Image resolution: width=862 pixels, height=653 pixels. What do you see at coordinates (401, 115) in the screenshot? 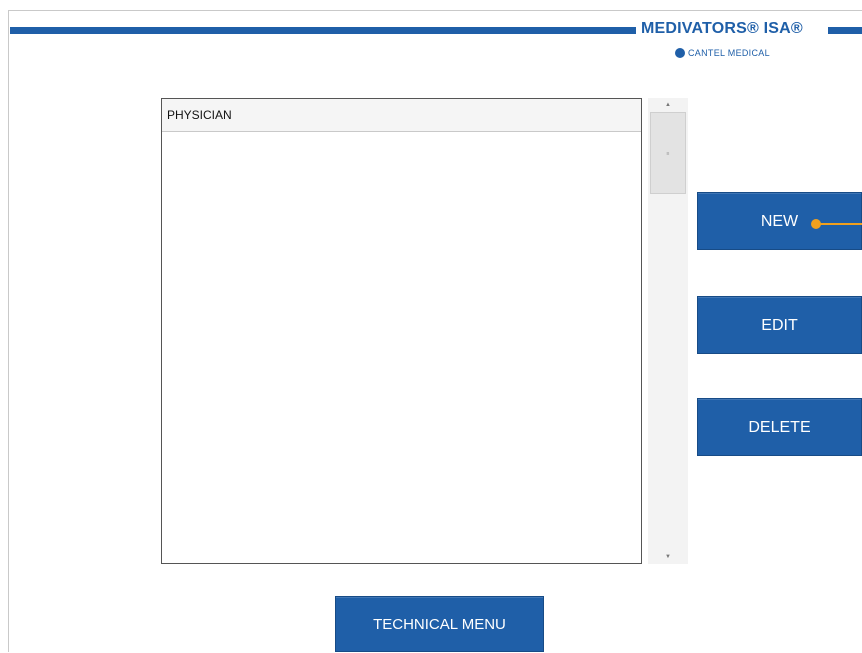
I see `list-column-header: PHYSICIAN` at bounding box center [401, 115].